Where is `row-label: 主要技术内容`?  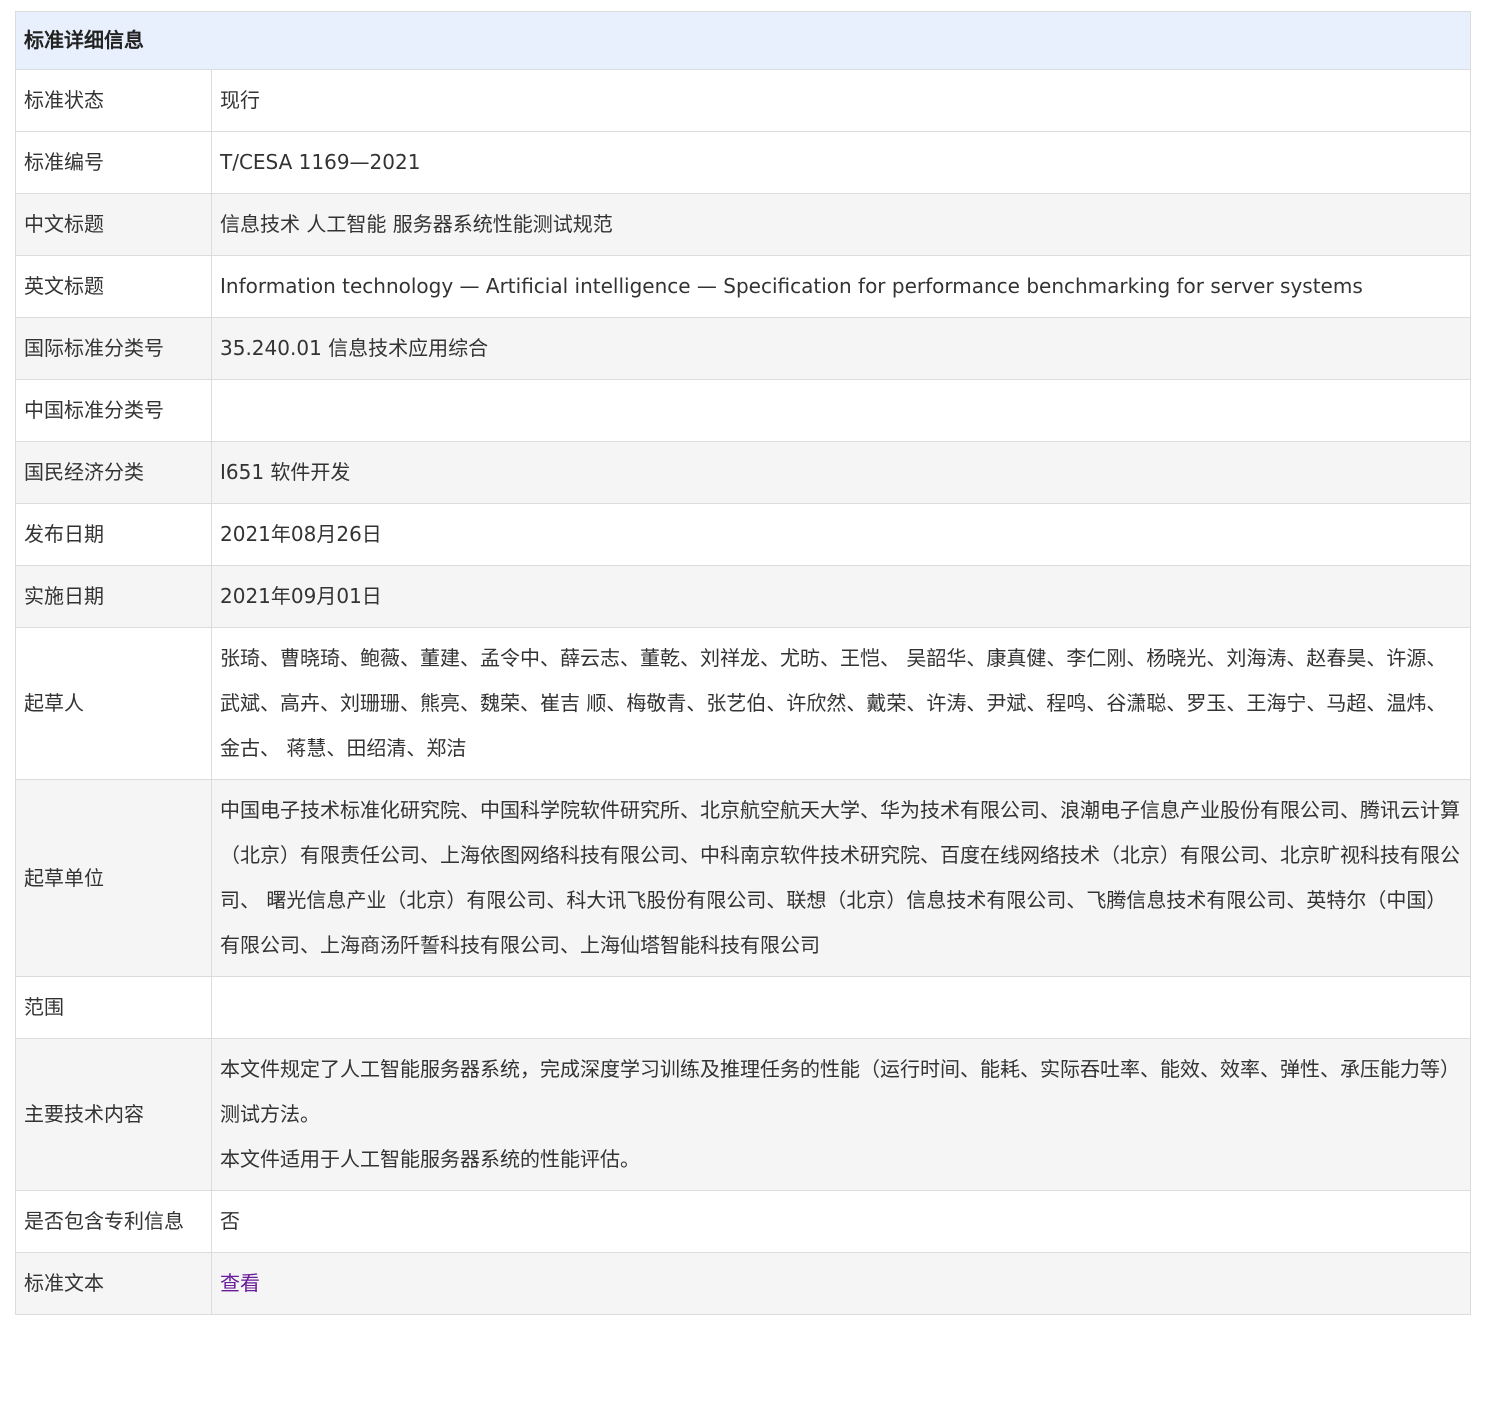 row-label: 主要技术内容 is located at coordinates (113, 1114).